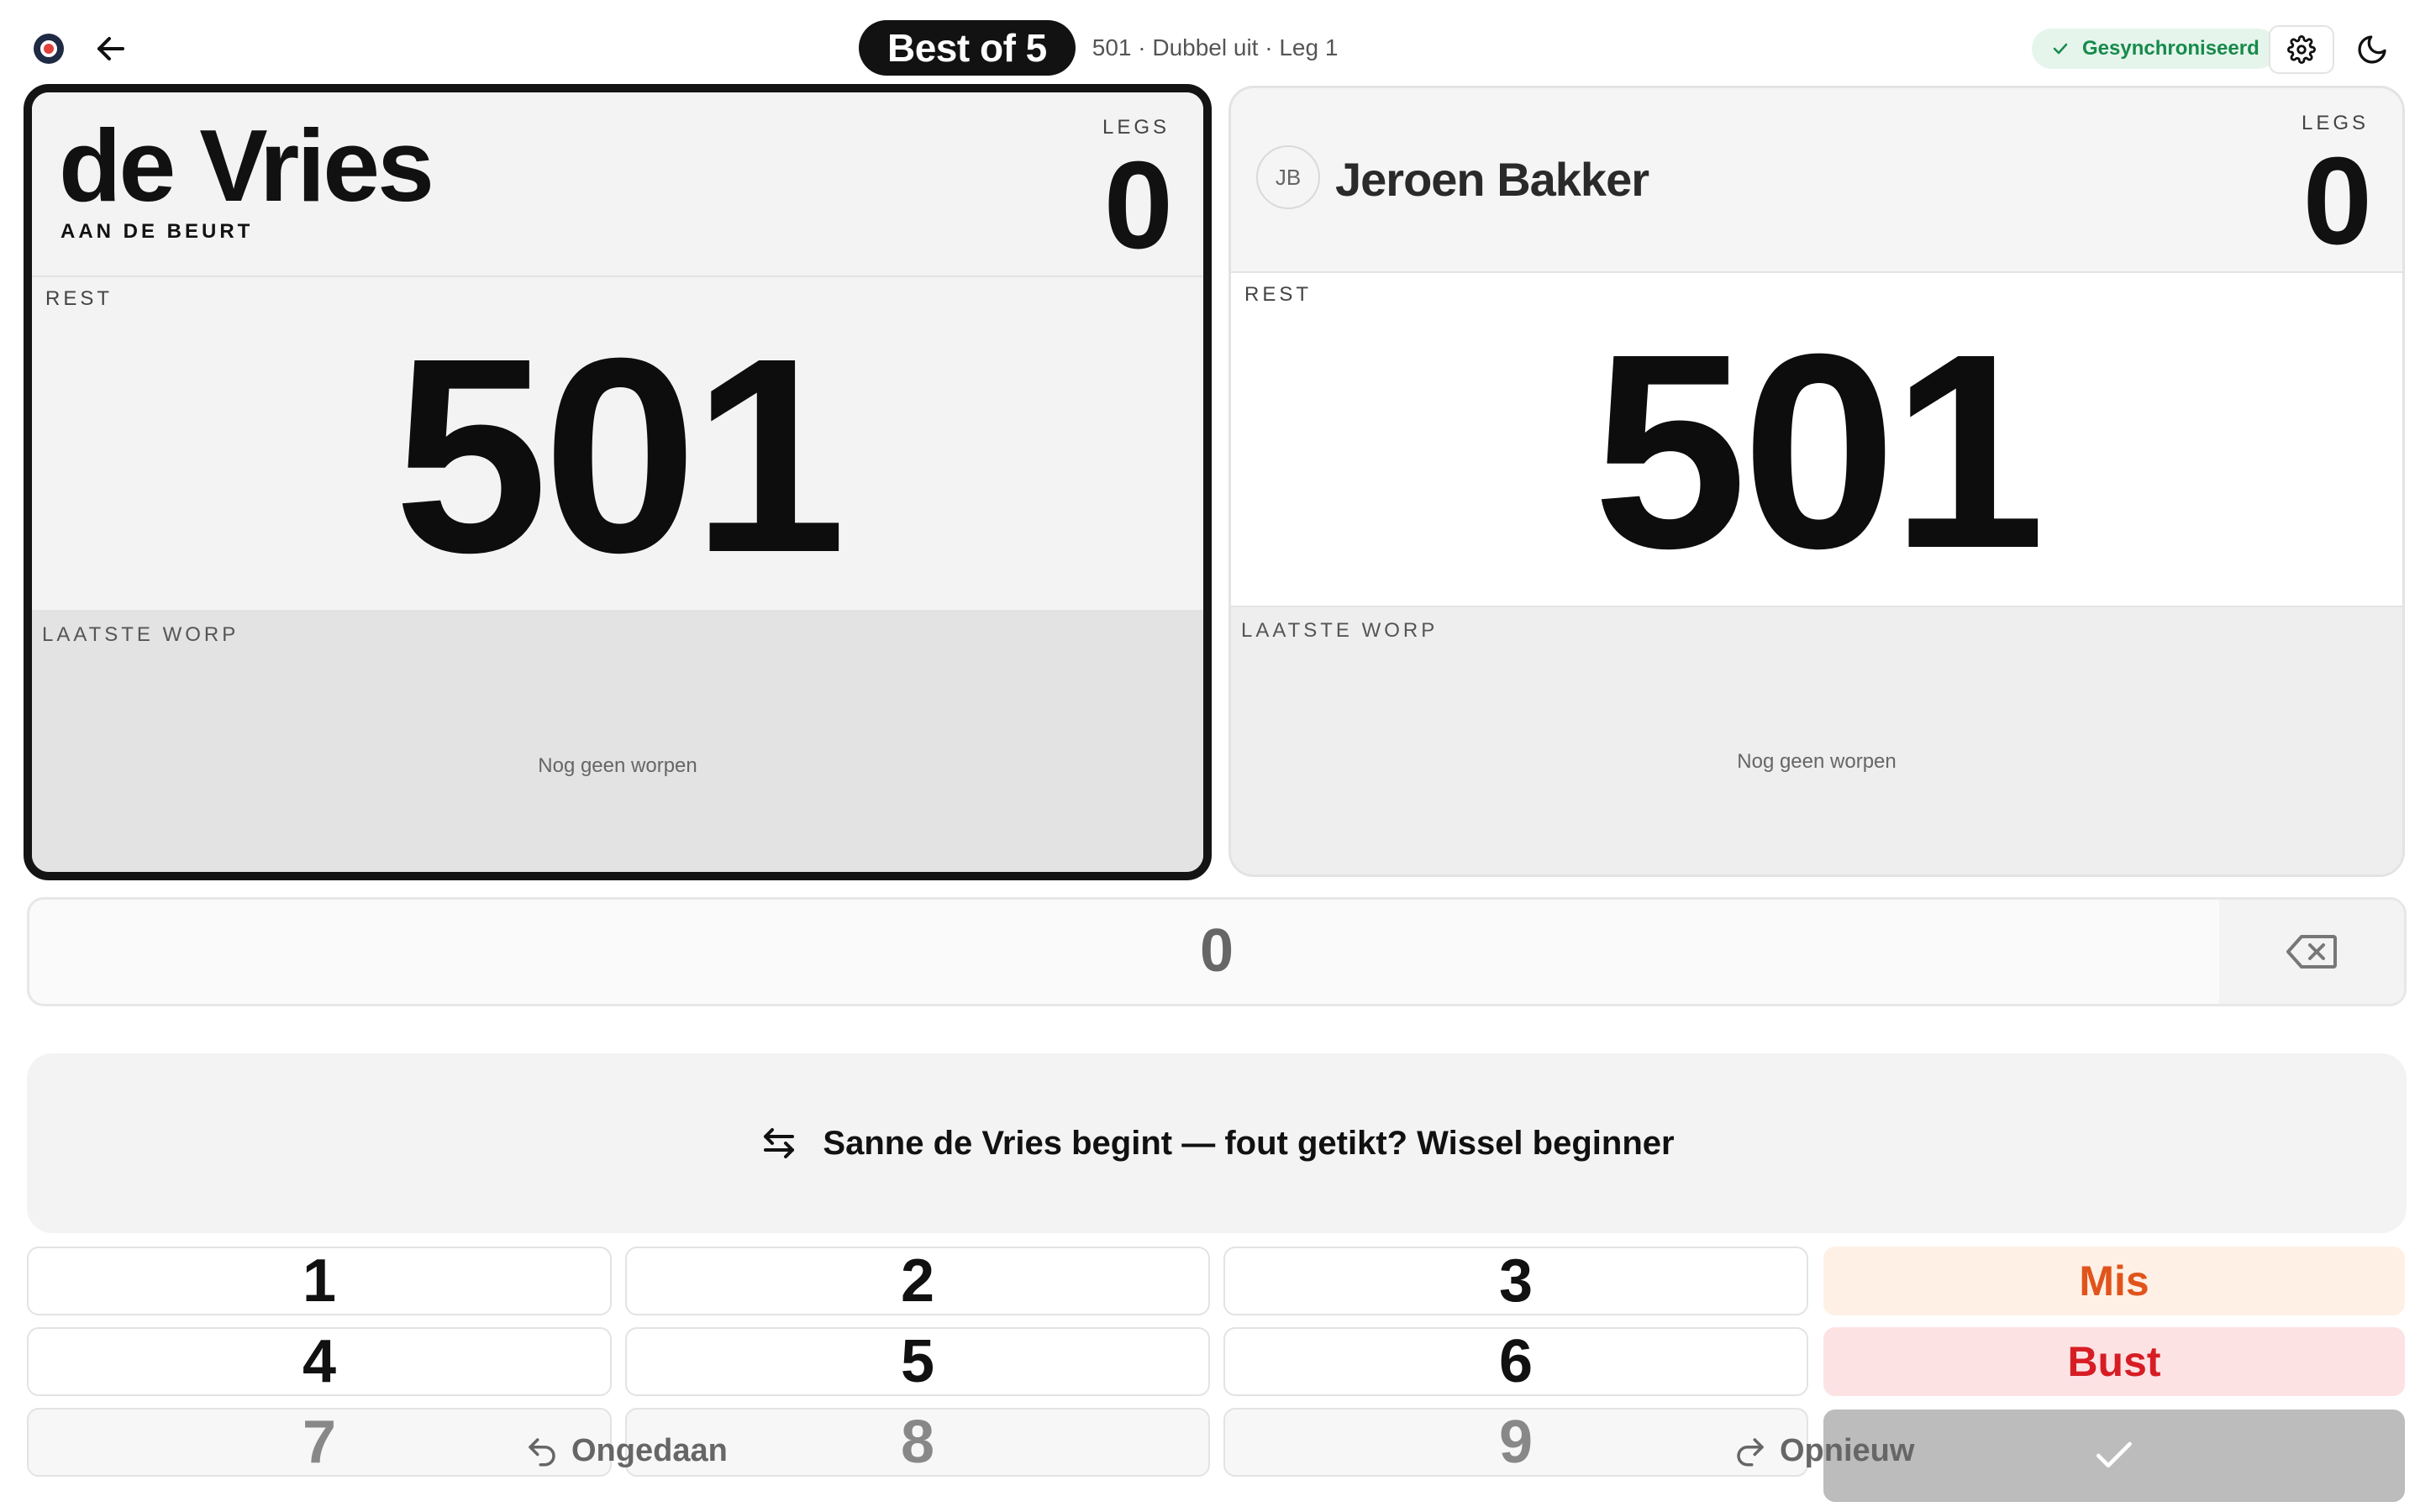 The width and height of the screenshot is (2420, 1512). What do you see at coordinates (1750, 1451) in the screenshot?
I see `redo-icon` at bounding box center [1750, 1451].